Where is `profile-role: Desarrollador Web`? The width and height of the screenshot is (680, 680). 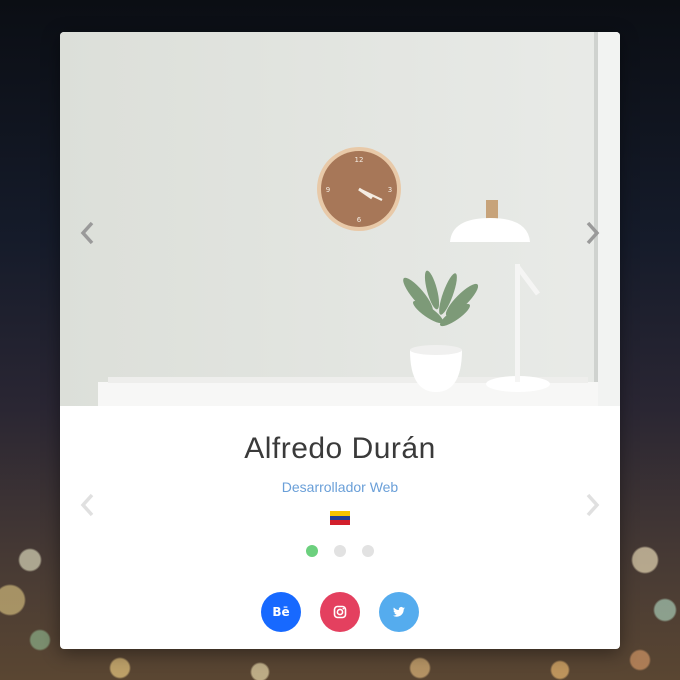
profile-role: Desarrollador Web is located at coordinates (340, 487).